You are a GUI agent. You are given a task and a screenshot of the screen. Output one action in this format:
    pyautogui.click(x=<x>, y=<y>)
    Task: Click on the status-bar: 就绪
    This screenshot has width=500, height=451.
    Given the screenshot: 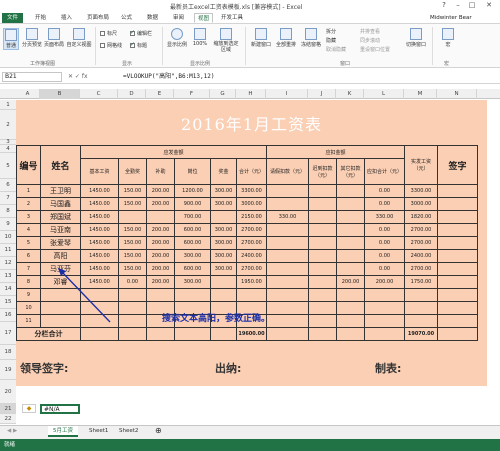 What is the action you would take?
    pyautogui.click(x=250, y=445)
    